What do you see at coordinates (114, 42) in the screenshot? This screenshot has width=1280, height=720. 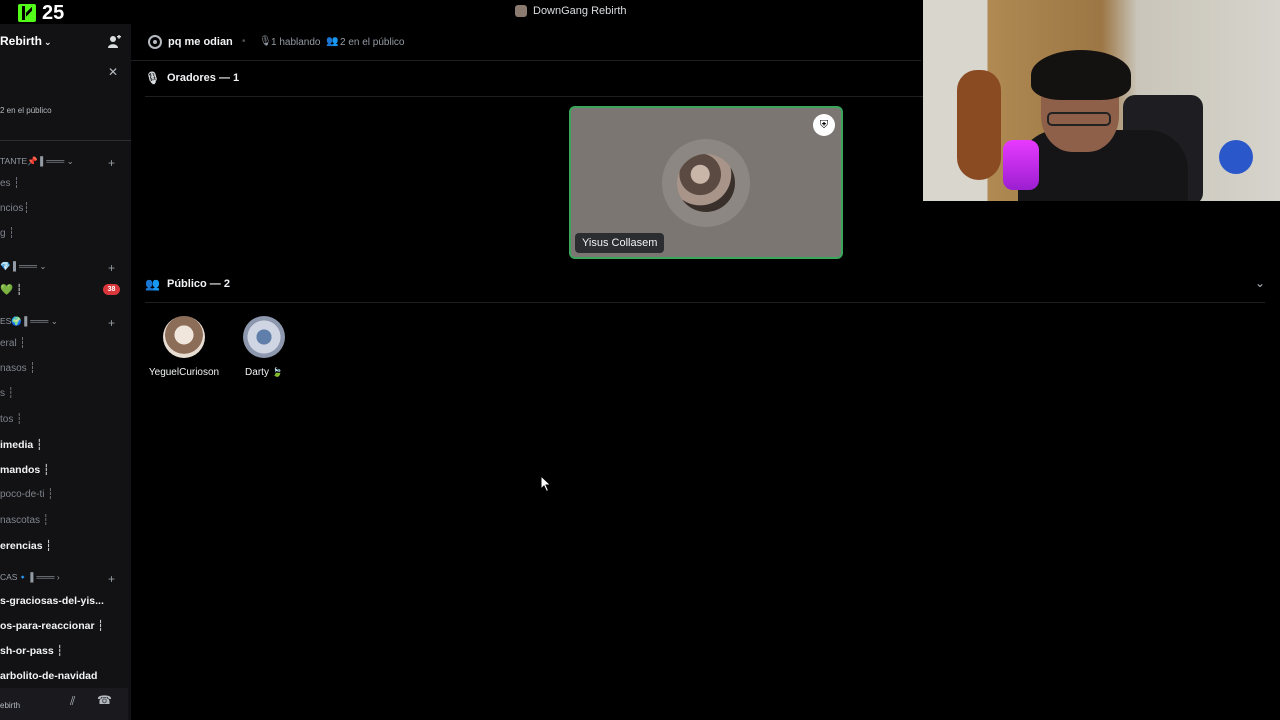 I see `invite-members-icon` at bounding box center [114, 42].